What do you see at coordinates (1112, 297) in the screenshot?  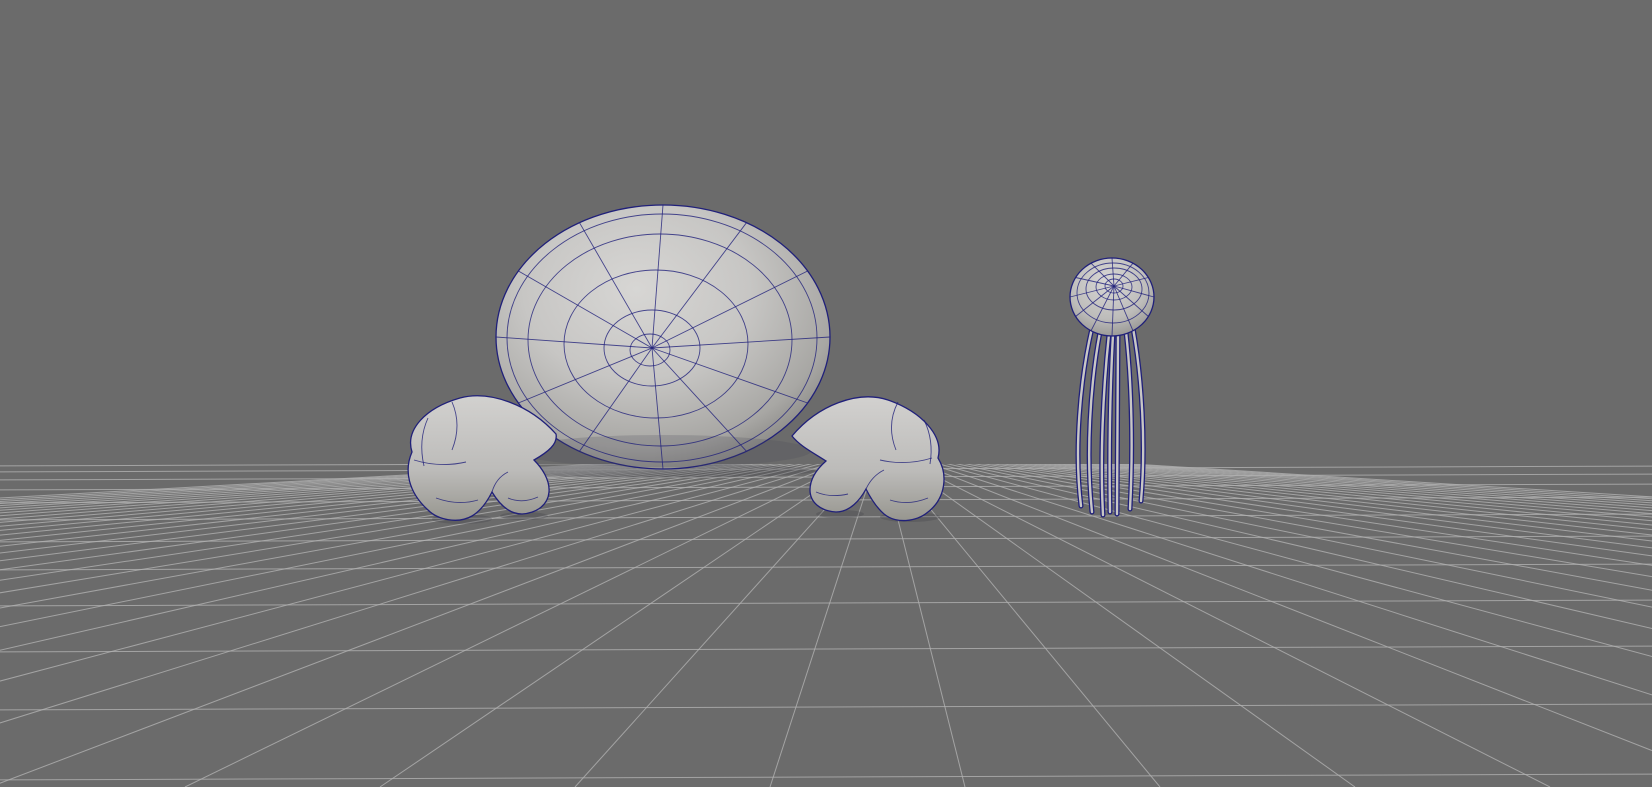 I see `octopus-head` at bounding box center [1112, 297].